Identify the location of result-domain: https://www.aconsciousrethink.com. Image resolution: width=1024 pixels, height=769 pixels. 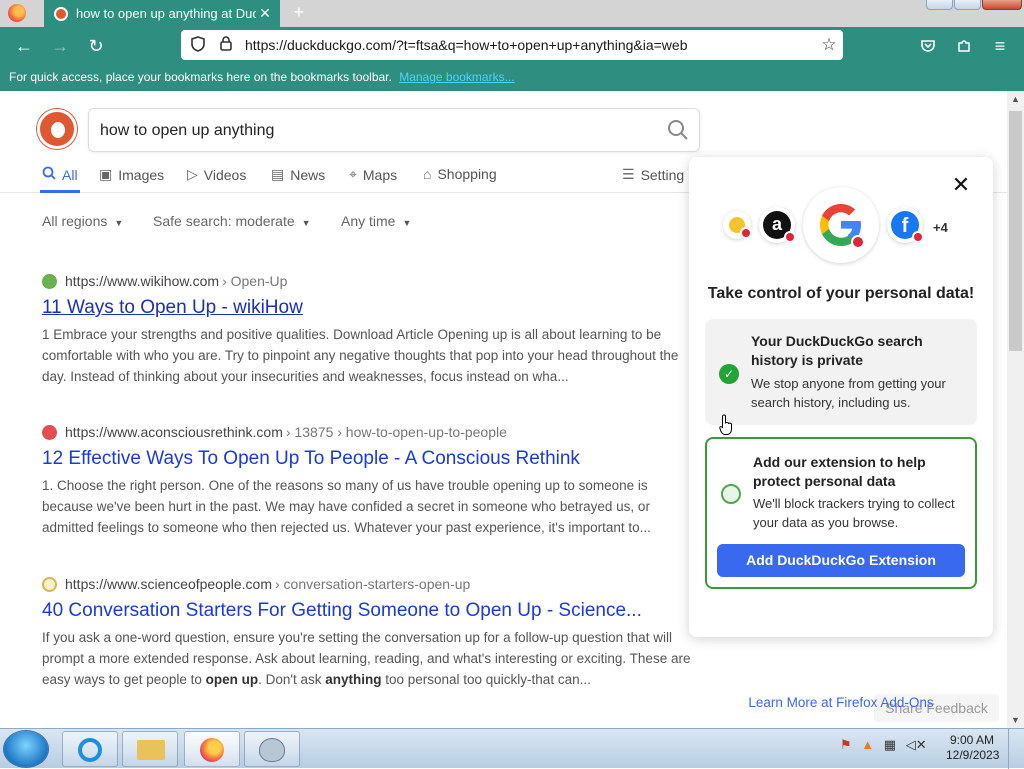
(174, 432).